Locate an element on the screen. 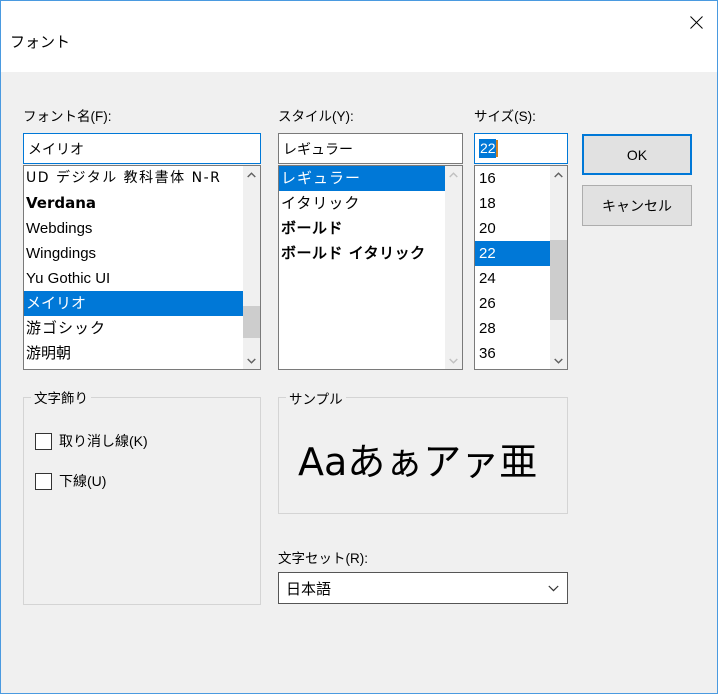 The width and height of the screenshot is (720, 696). font-name-input-value: メイリオ is located at coordinates (56, 148).